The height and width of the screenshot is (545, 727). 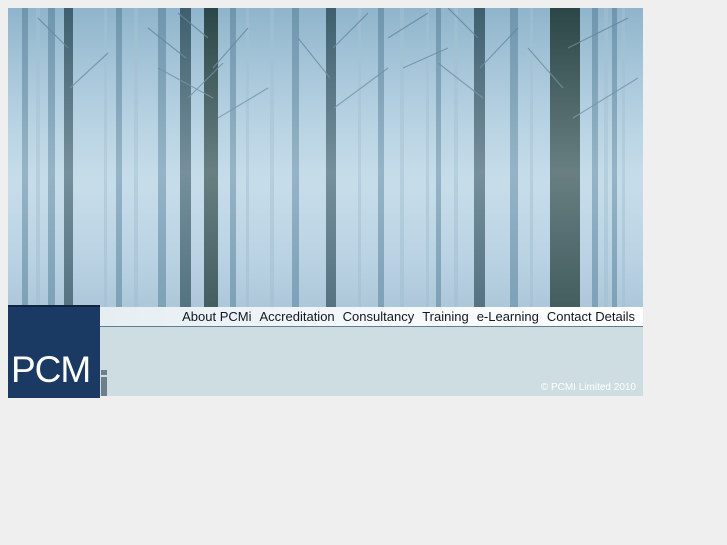 What do you see at coordinates (216, 316) in the screenshot?
I see `nav-item-about-pcmi: About PCMi` at bounding box center [216, 316].